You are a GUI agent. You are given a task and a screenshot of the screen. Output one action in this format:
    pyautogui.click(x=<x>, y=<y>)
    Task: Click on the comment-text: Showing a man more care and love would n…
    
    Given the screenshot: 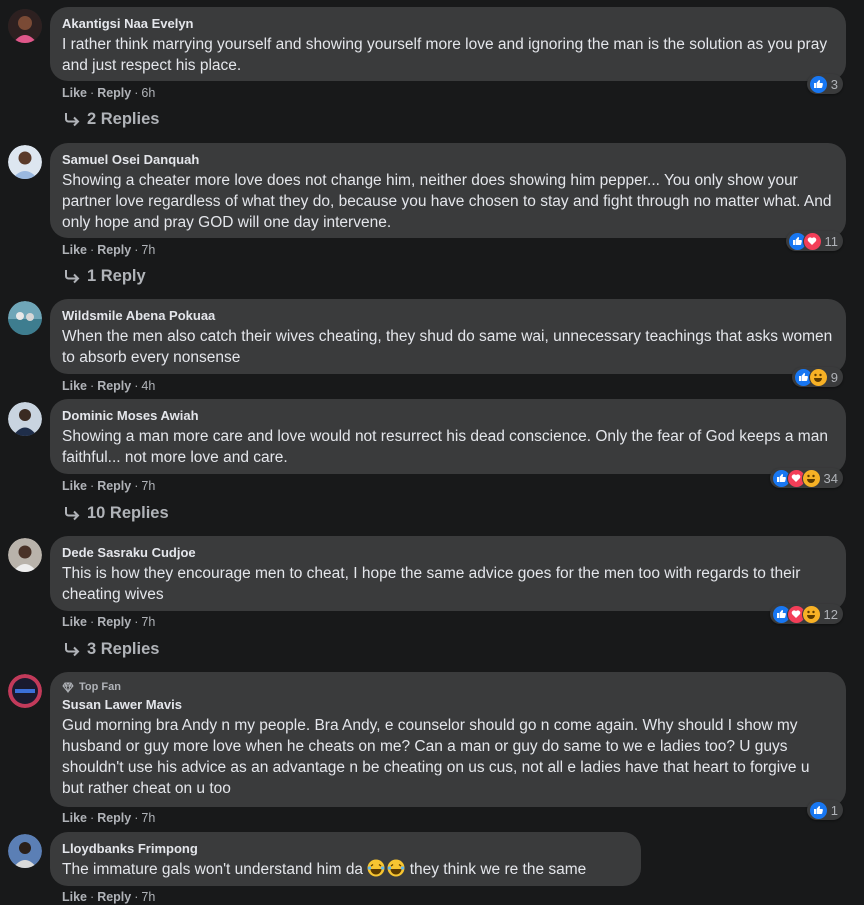 What is the action you would take?
    pyautogui.click(x=445, y=447)
    